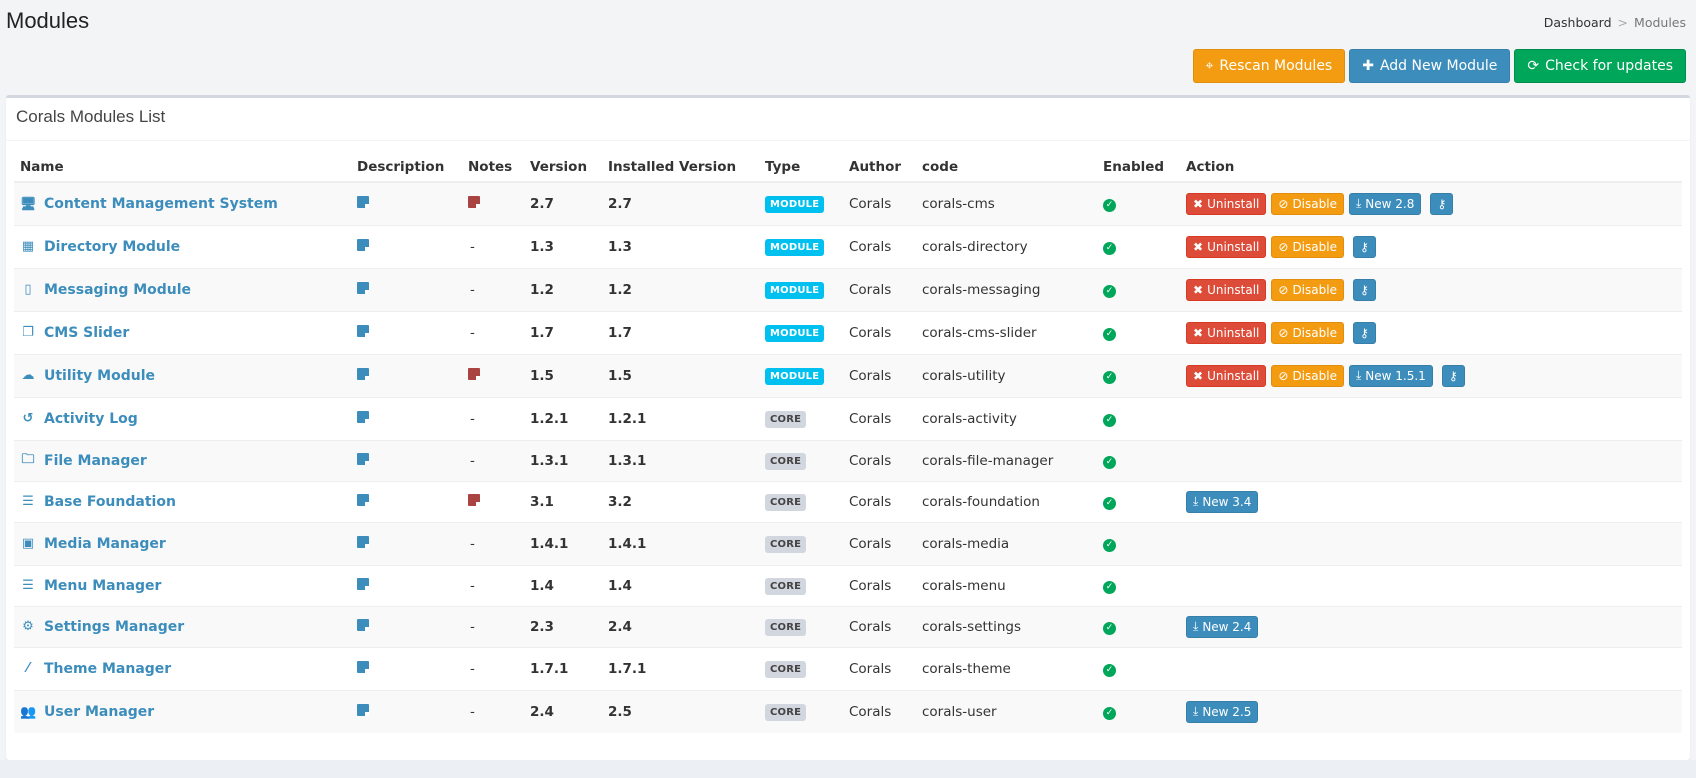  What do you see at coordinates (680, 332) in the screenshot?
I see `installed-version: 1.7` at bounding box center [680, 332].